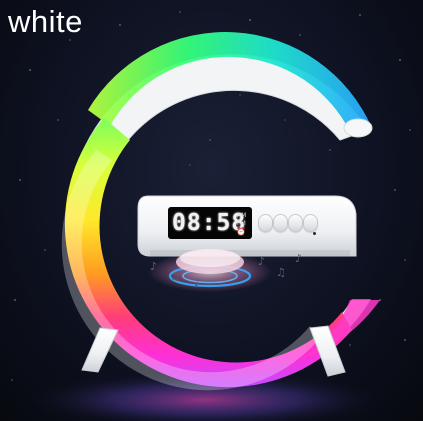  I want to click on clock-am-label: AM, so click(242, 215).